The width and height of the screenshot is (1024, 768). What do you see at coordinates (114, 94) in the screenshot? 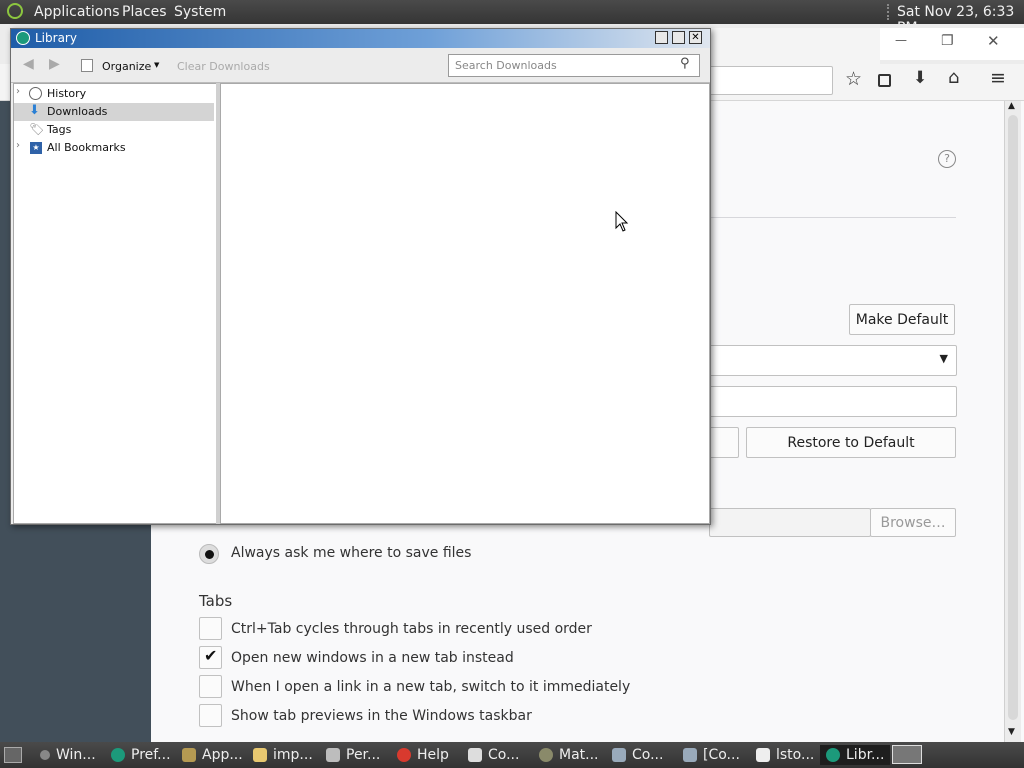
I see `tree-item-history: › History` at bounding box center [114, 94].